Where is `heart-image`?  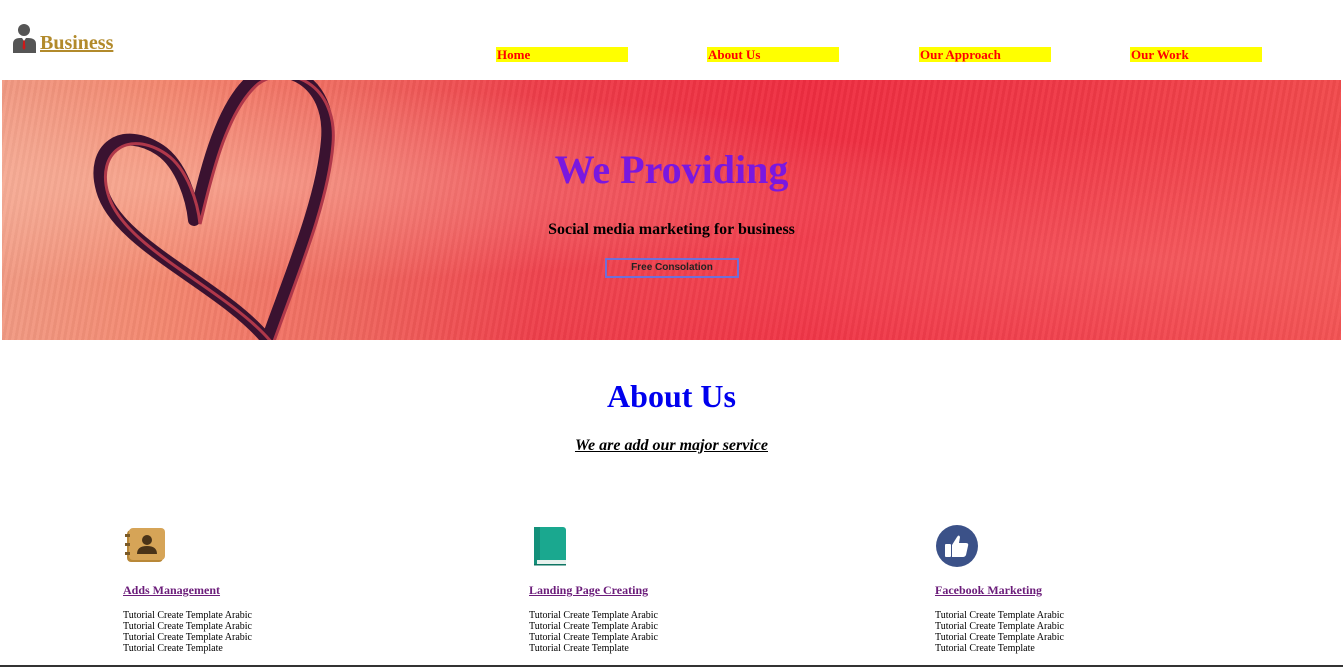
heart-image is located at coordinates (214, 210).